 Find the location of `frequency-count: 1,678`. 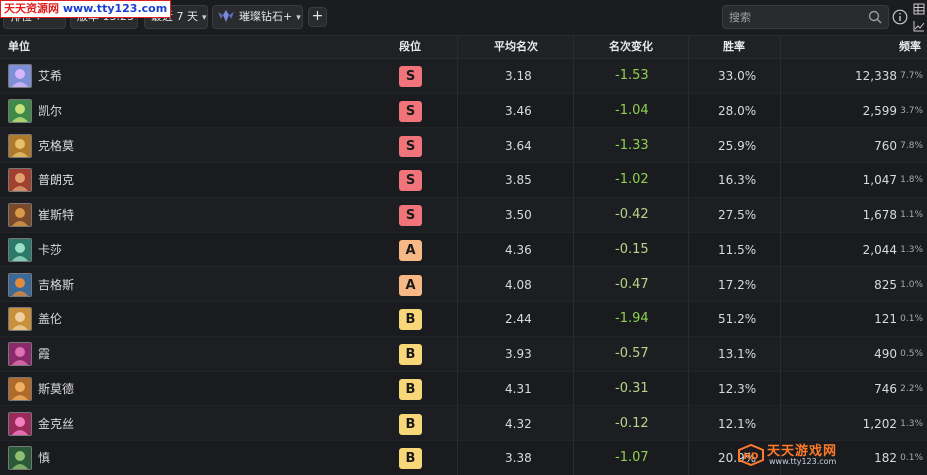

frequency-count: 1,678 is located at coordinates (879, 215).